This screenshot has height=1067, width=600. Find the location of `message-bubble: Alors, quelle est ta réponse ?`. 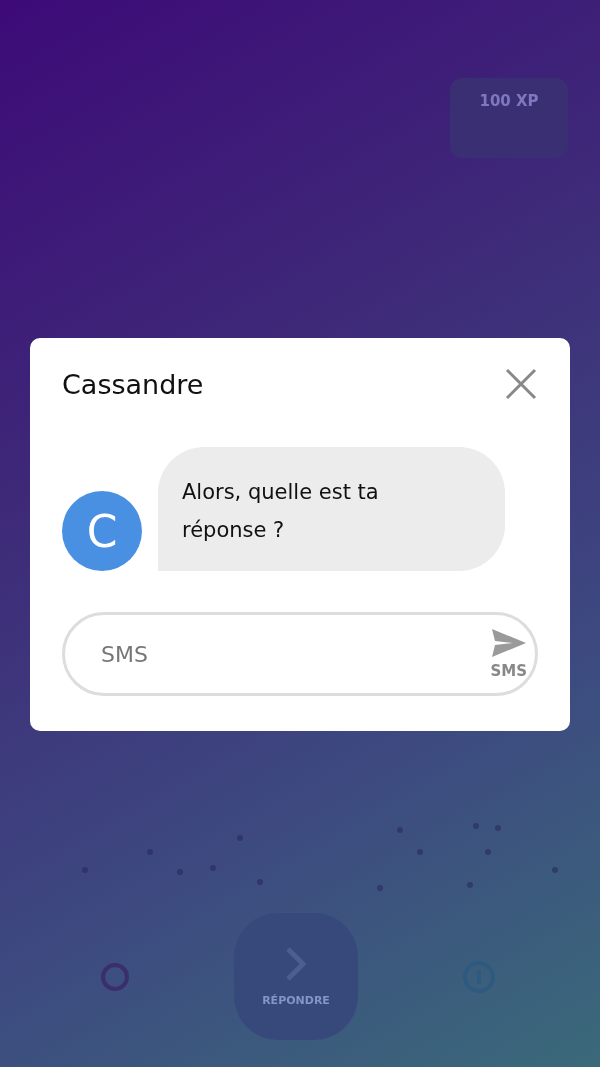

message-bubble: Alors, quelle est ta réponse ? is located at coordinates (331, 509).